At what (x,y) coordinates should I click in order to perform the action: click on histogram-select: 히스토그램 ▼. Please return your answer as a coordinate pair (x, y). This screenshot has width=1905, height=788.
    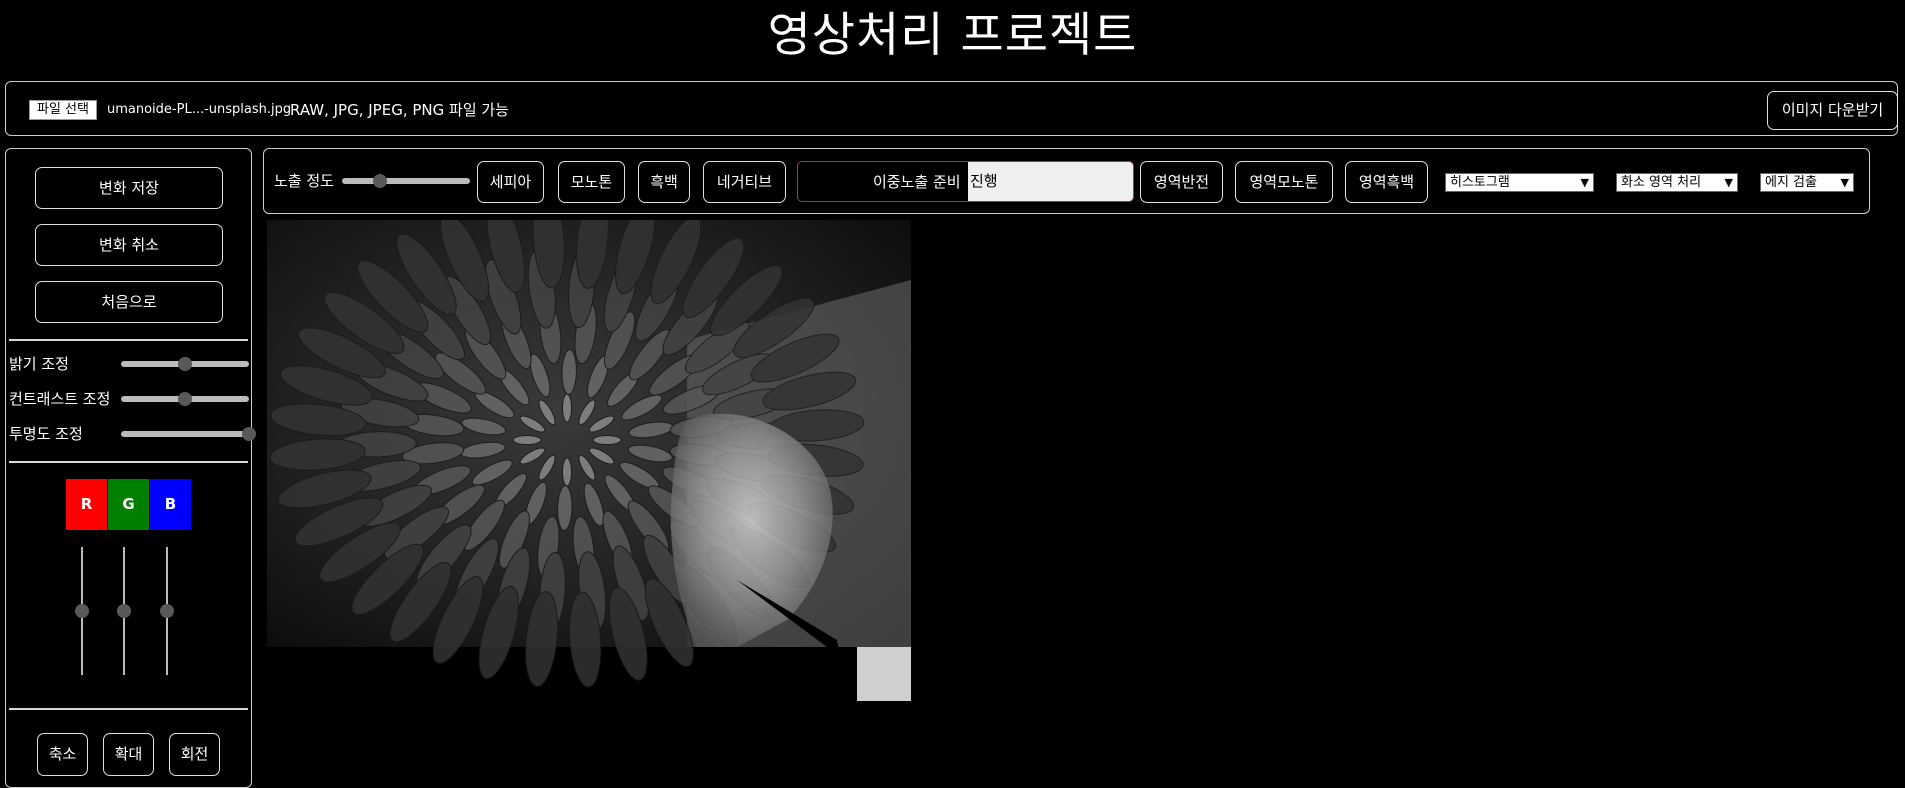
    Looking at the image, I should click on (1519, 182).